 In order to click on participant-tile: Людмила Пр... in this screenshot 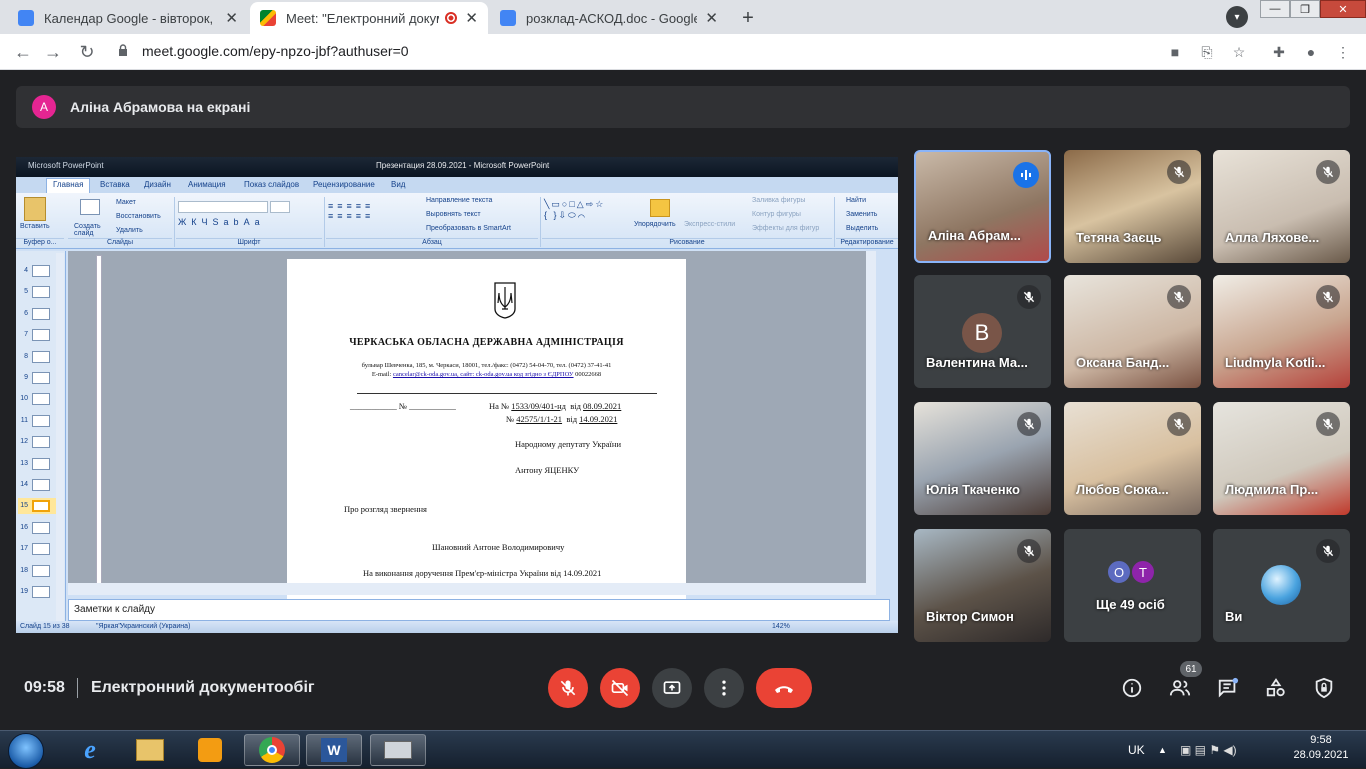, I will do `click(1281, 458)`.